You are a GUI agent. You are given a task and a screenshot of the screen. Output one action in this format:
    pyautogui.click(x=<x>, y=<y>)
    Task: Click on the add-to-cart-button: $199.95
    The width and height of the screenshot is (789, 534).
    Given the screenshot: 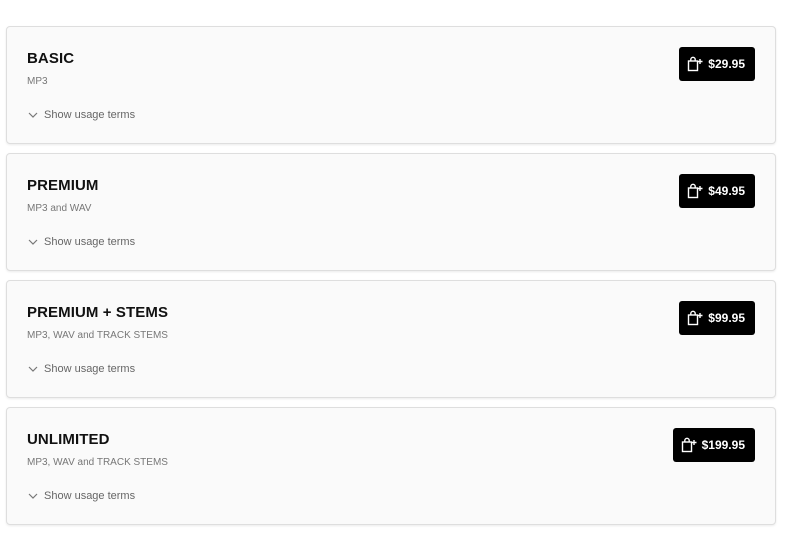 What is the action you would take?
    pyautogui.click(x=713, y=445)
    